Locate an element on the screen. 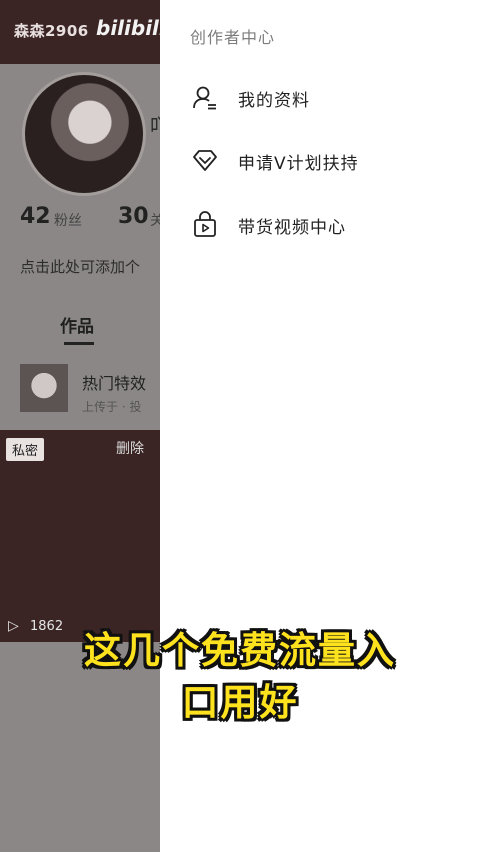  drawer-title: 创作者中心 is located at coordinates (233, 37).